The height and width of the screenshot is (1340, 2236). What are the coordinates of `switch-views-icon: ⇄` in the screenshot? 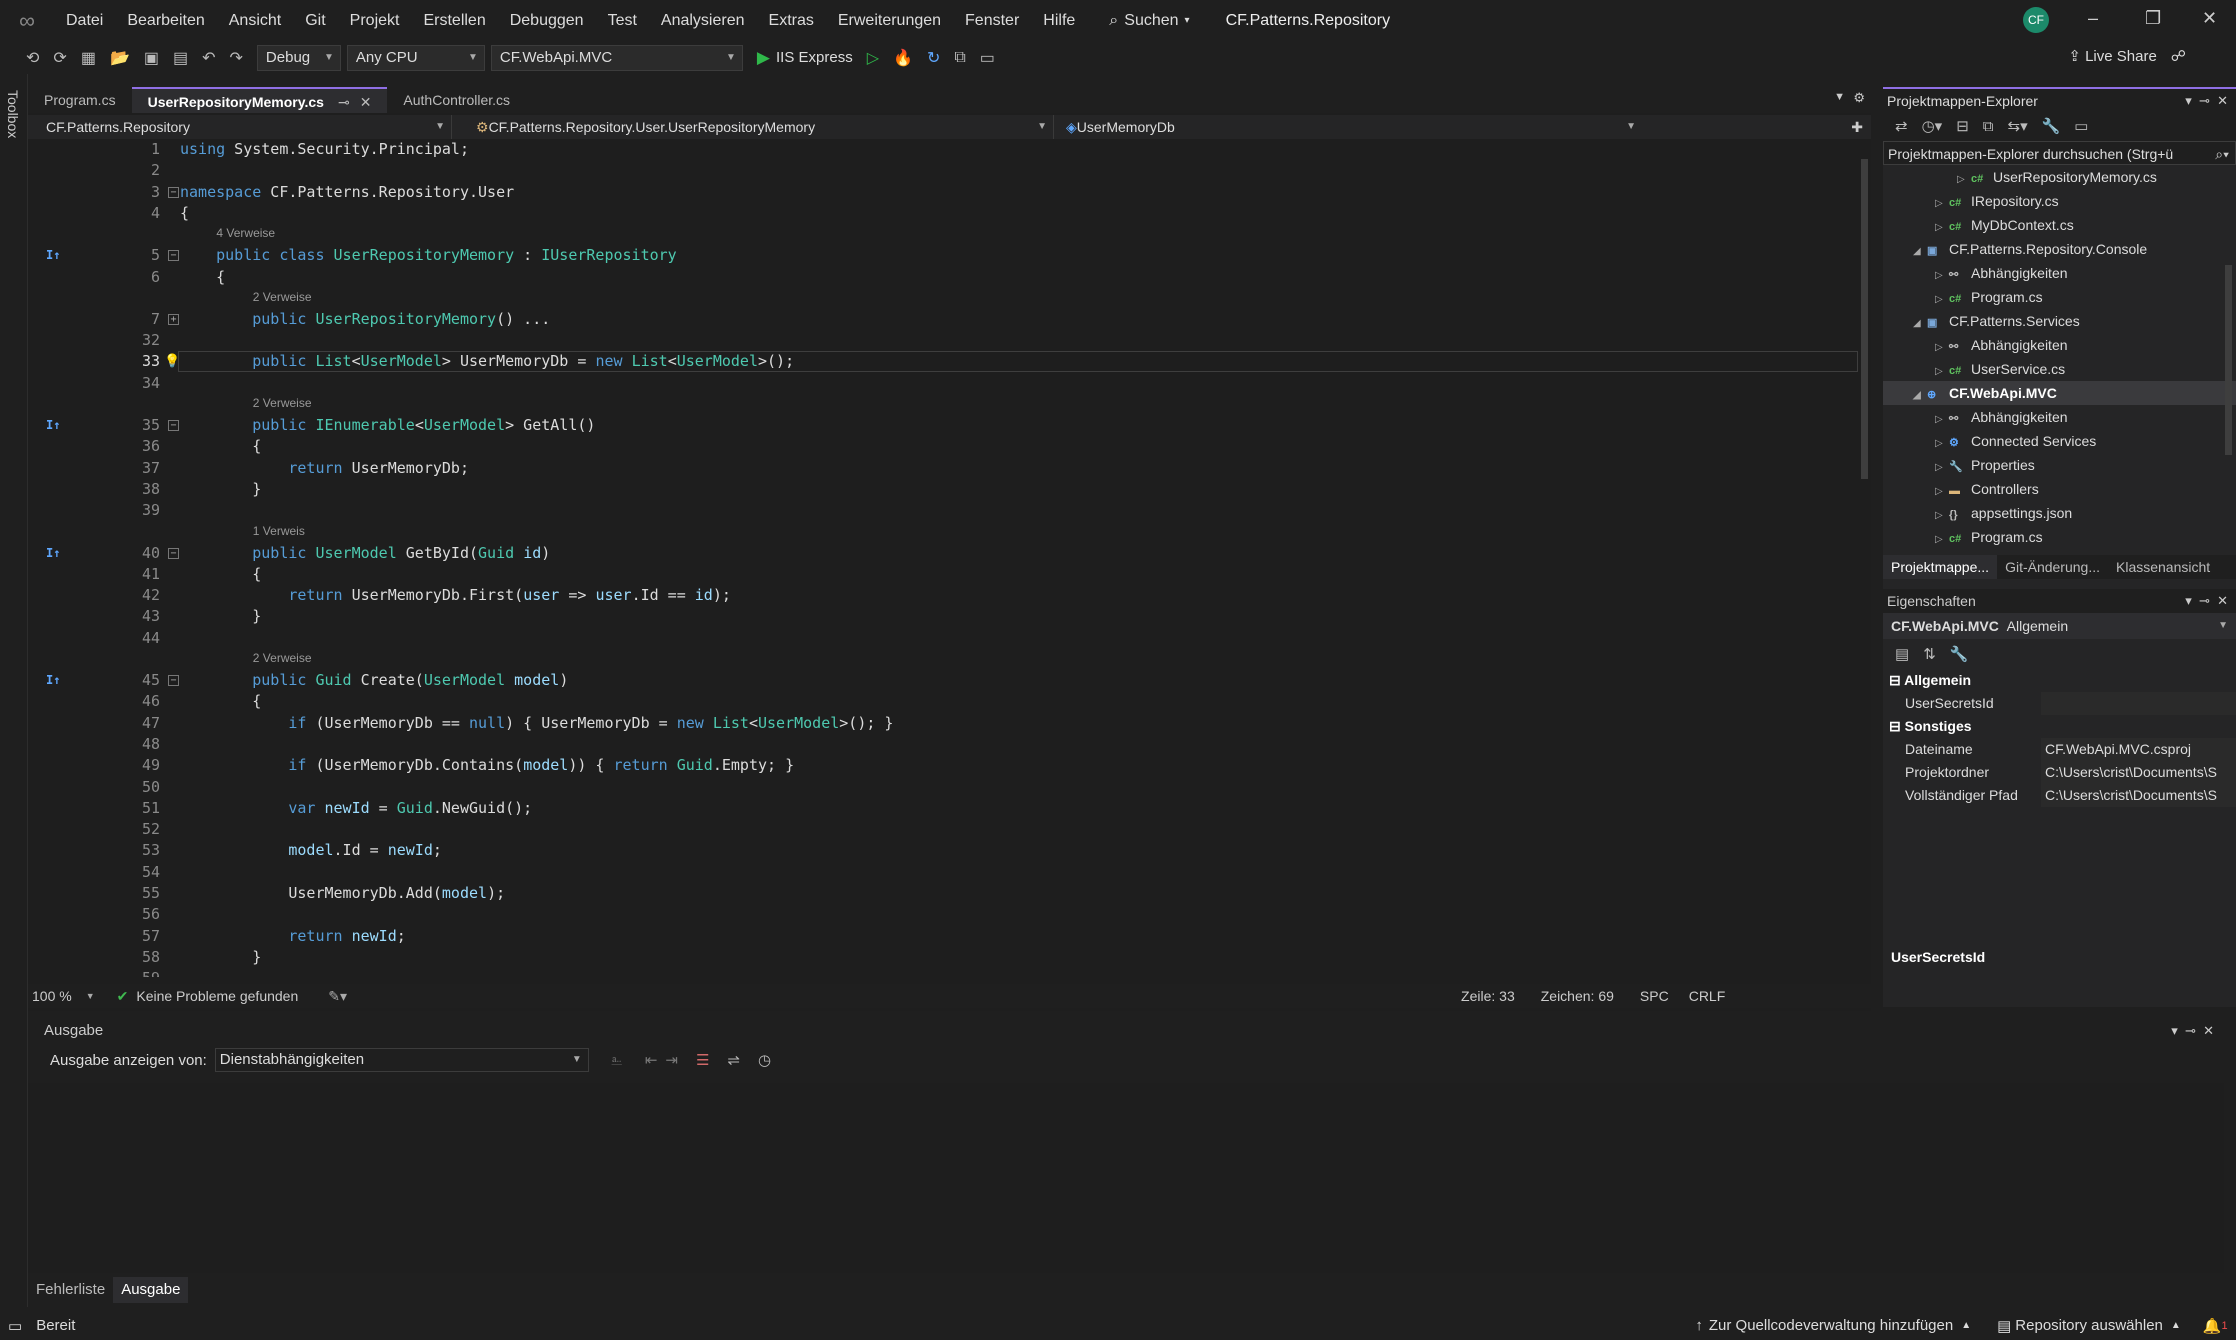 It's located at (1901, 126).